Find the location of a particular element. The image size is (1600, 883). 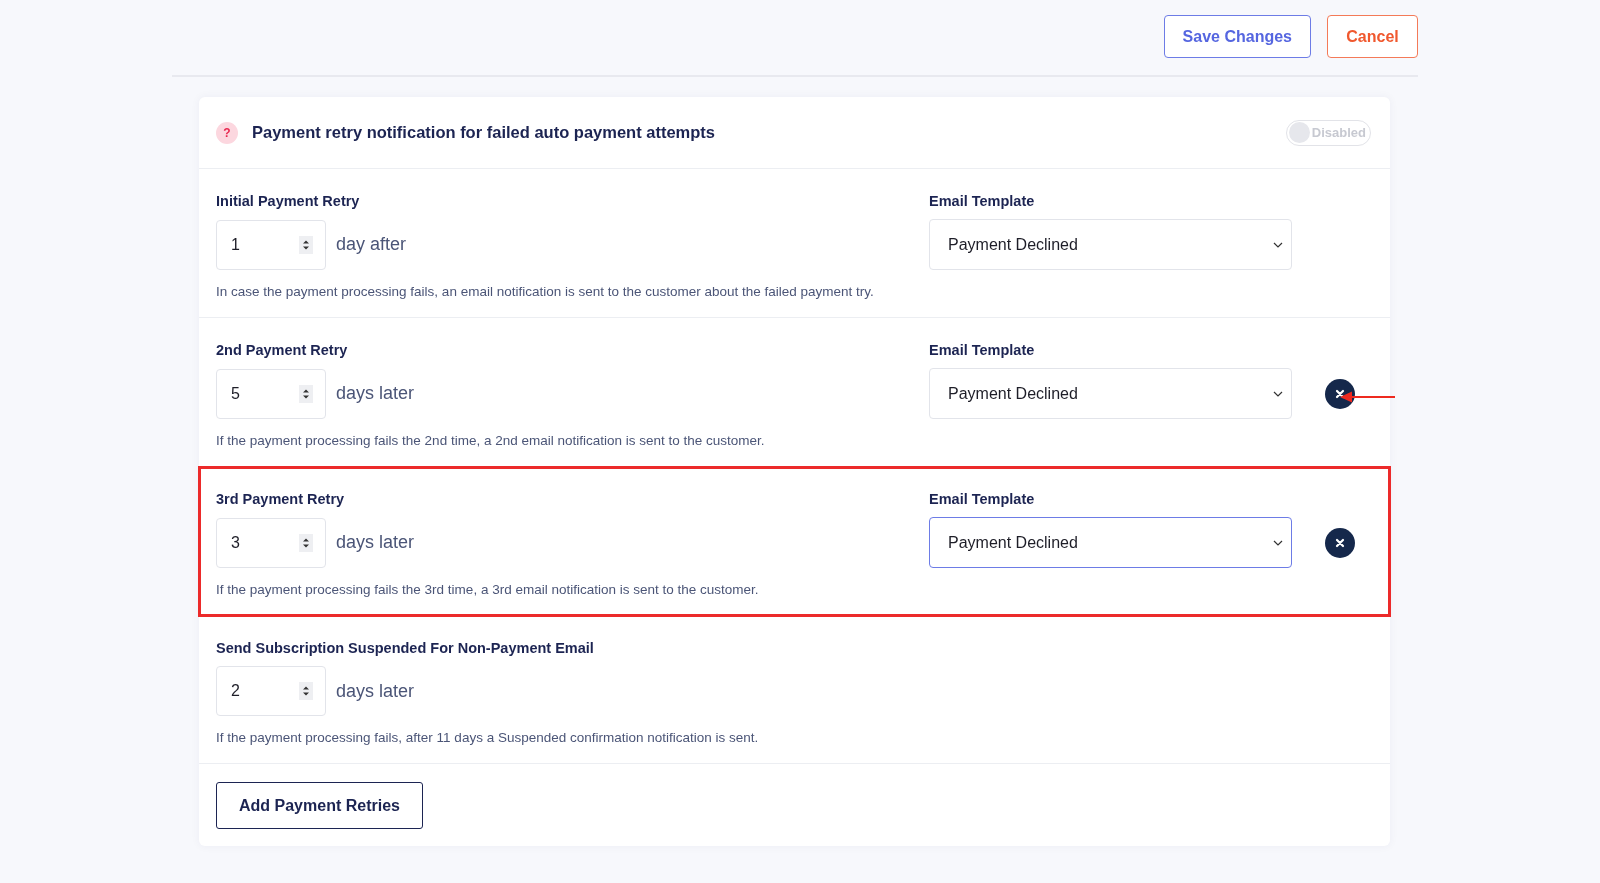

number-field: 3 is located at coordinates (271, 542).